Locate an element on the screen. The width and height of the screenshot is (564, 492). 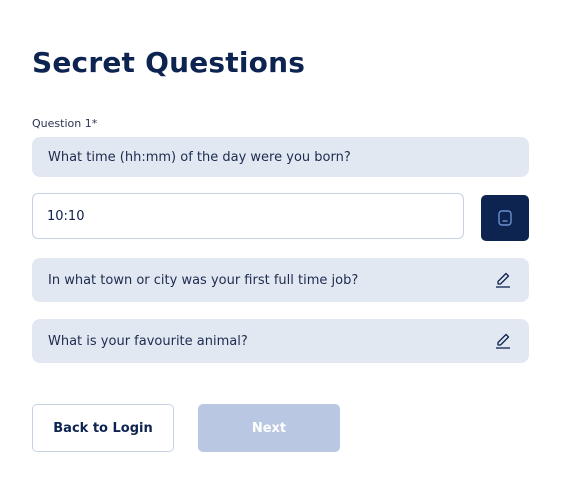
save-answer-button is located at coordinates (505, 218).